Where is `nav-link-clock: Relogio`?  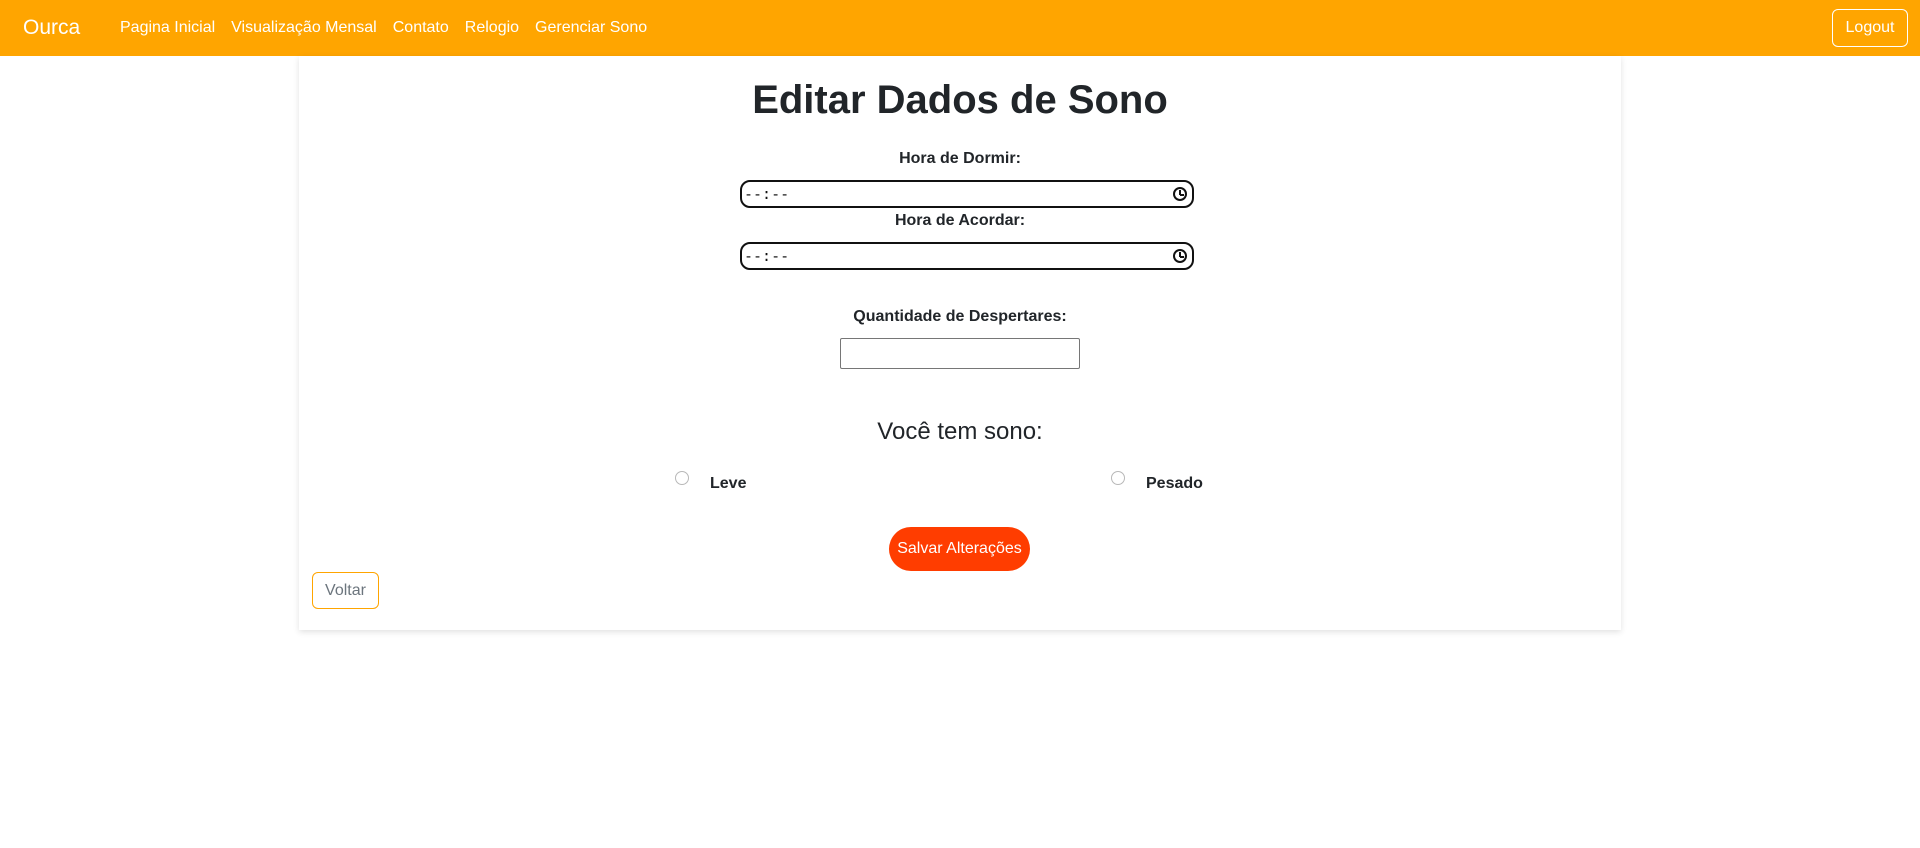 nav-link-clock: Relogio is located at coordinates (492, 28).